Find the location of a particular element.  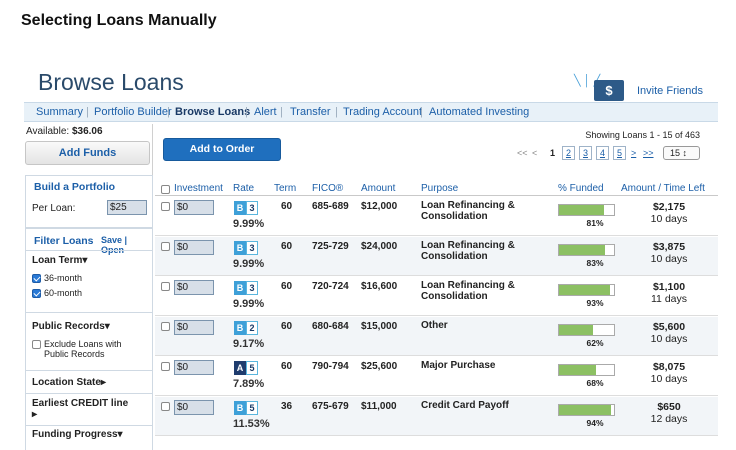

amount-left: $3,875 is located at coordinates (669, 247).